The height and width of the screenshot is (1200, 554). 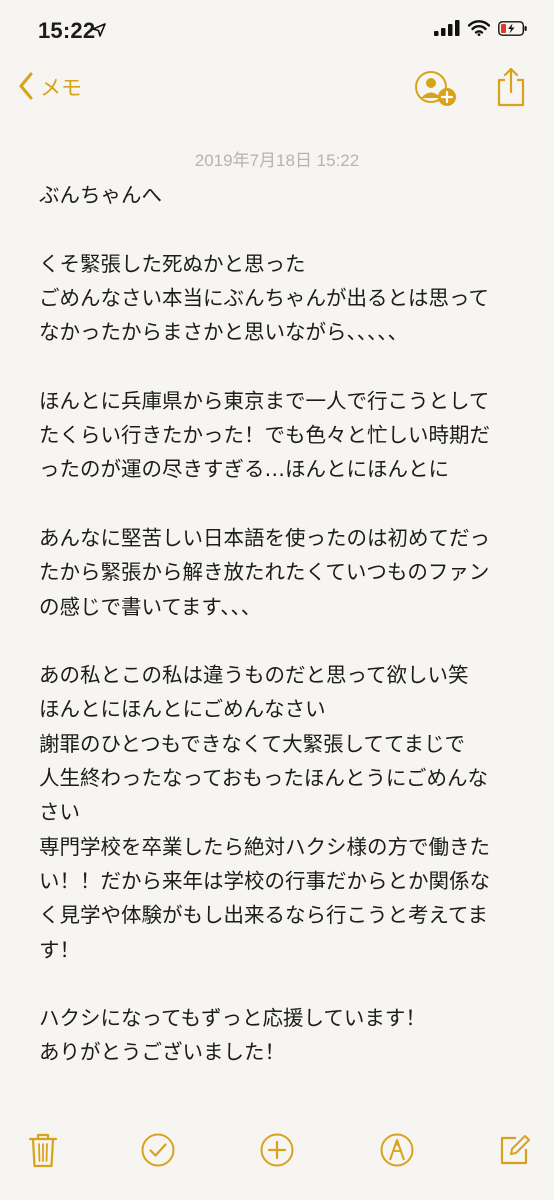 I want to click on note-line: さい, so click(x=59, y=812).